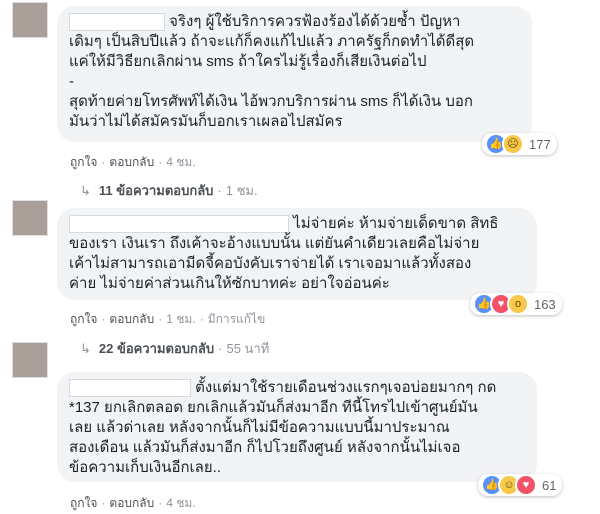 The height and width of the screenshot is (514, 600). What do you see at coordinates (71, 81) in the screenshot?
I see `comment-text: -` at bounding box center [71, 81].